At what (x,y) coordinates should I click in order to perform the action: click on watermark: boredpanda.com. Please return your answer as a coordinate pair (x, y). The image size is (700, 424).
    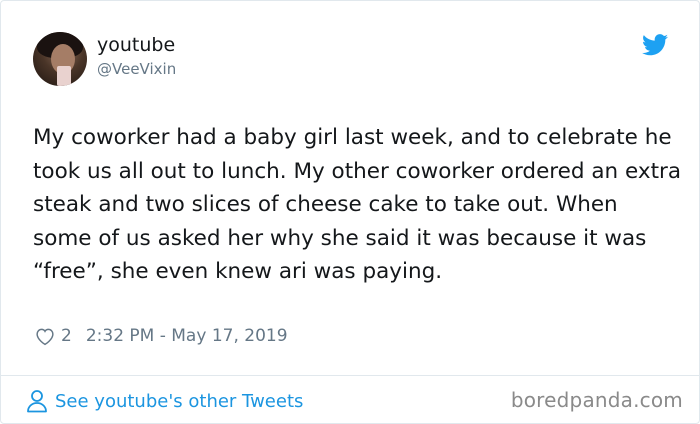
    Looking at the image, I should click on (596, 400).